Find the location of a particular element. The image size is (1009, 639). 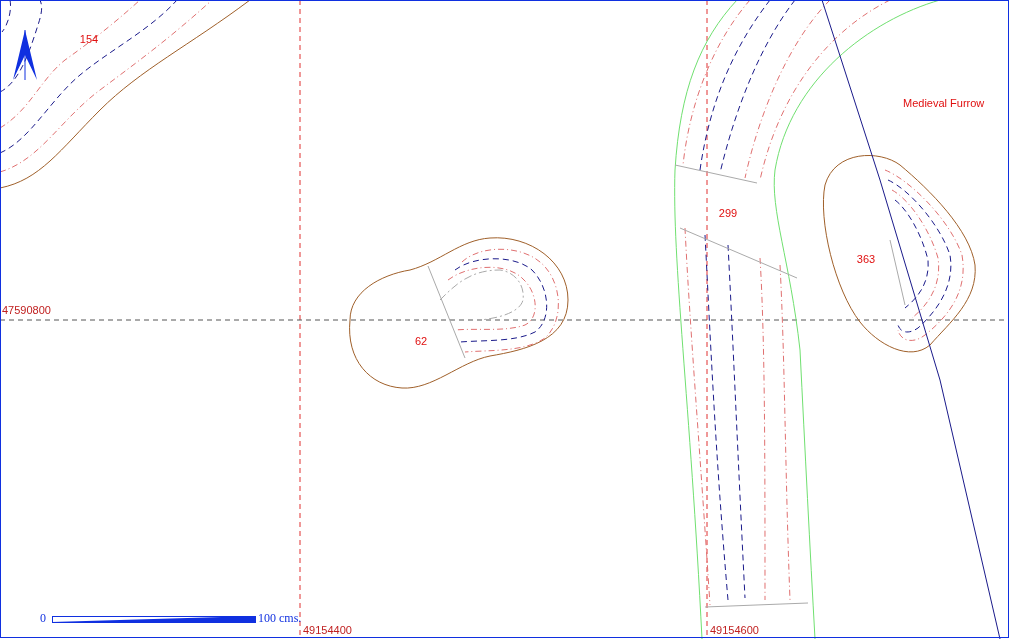

annotation-label: Medieval Furrow is located at coordinates (944, 103).